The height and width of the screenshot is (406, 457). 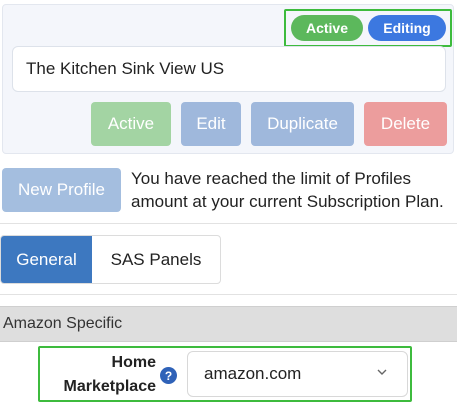 What do you see at coordinates (327, 28) in the screenshot?
I see `active-status-badge: Active` at bounding box center [327, 28].